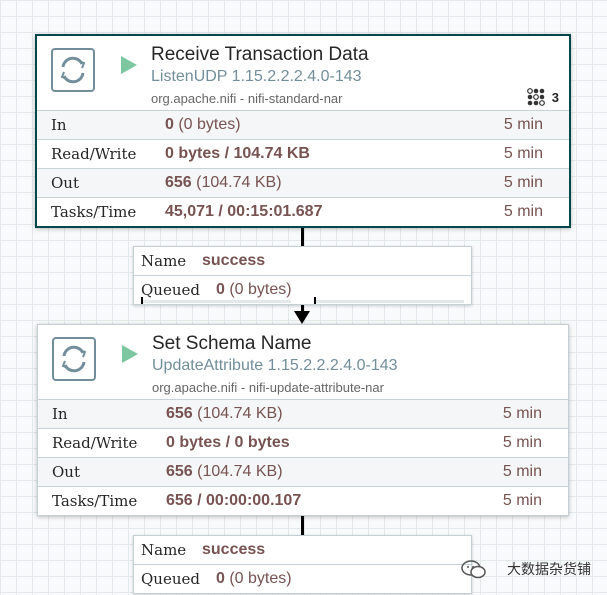 The image size is (607, 595). I want to click on stat-value: 45,071 / 00:15:01.687, so click(244, 211).